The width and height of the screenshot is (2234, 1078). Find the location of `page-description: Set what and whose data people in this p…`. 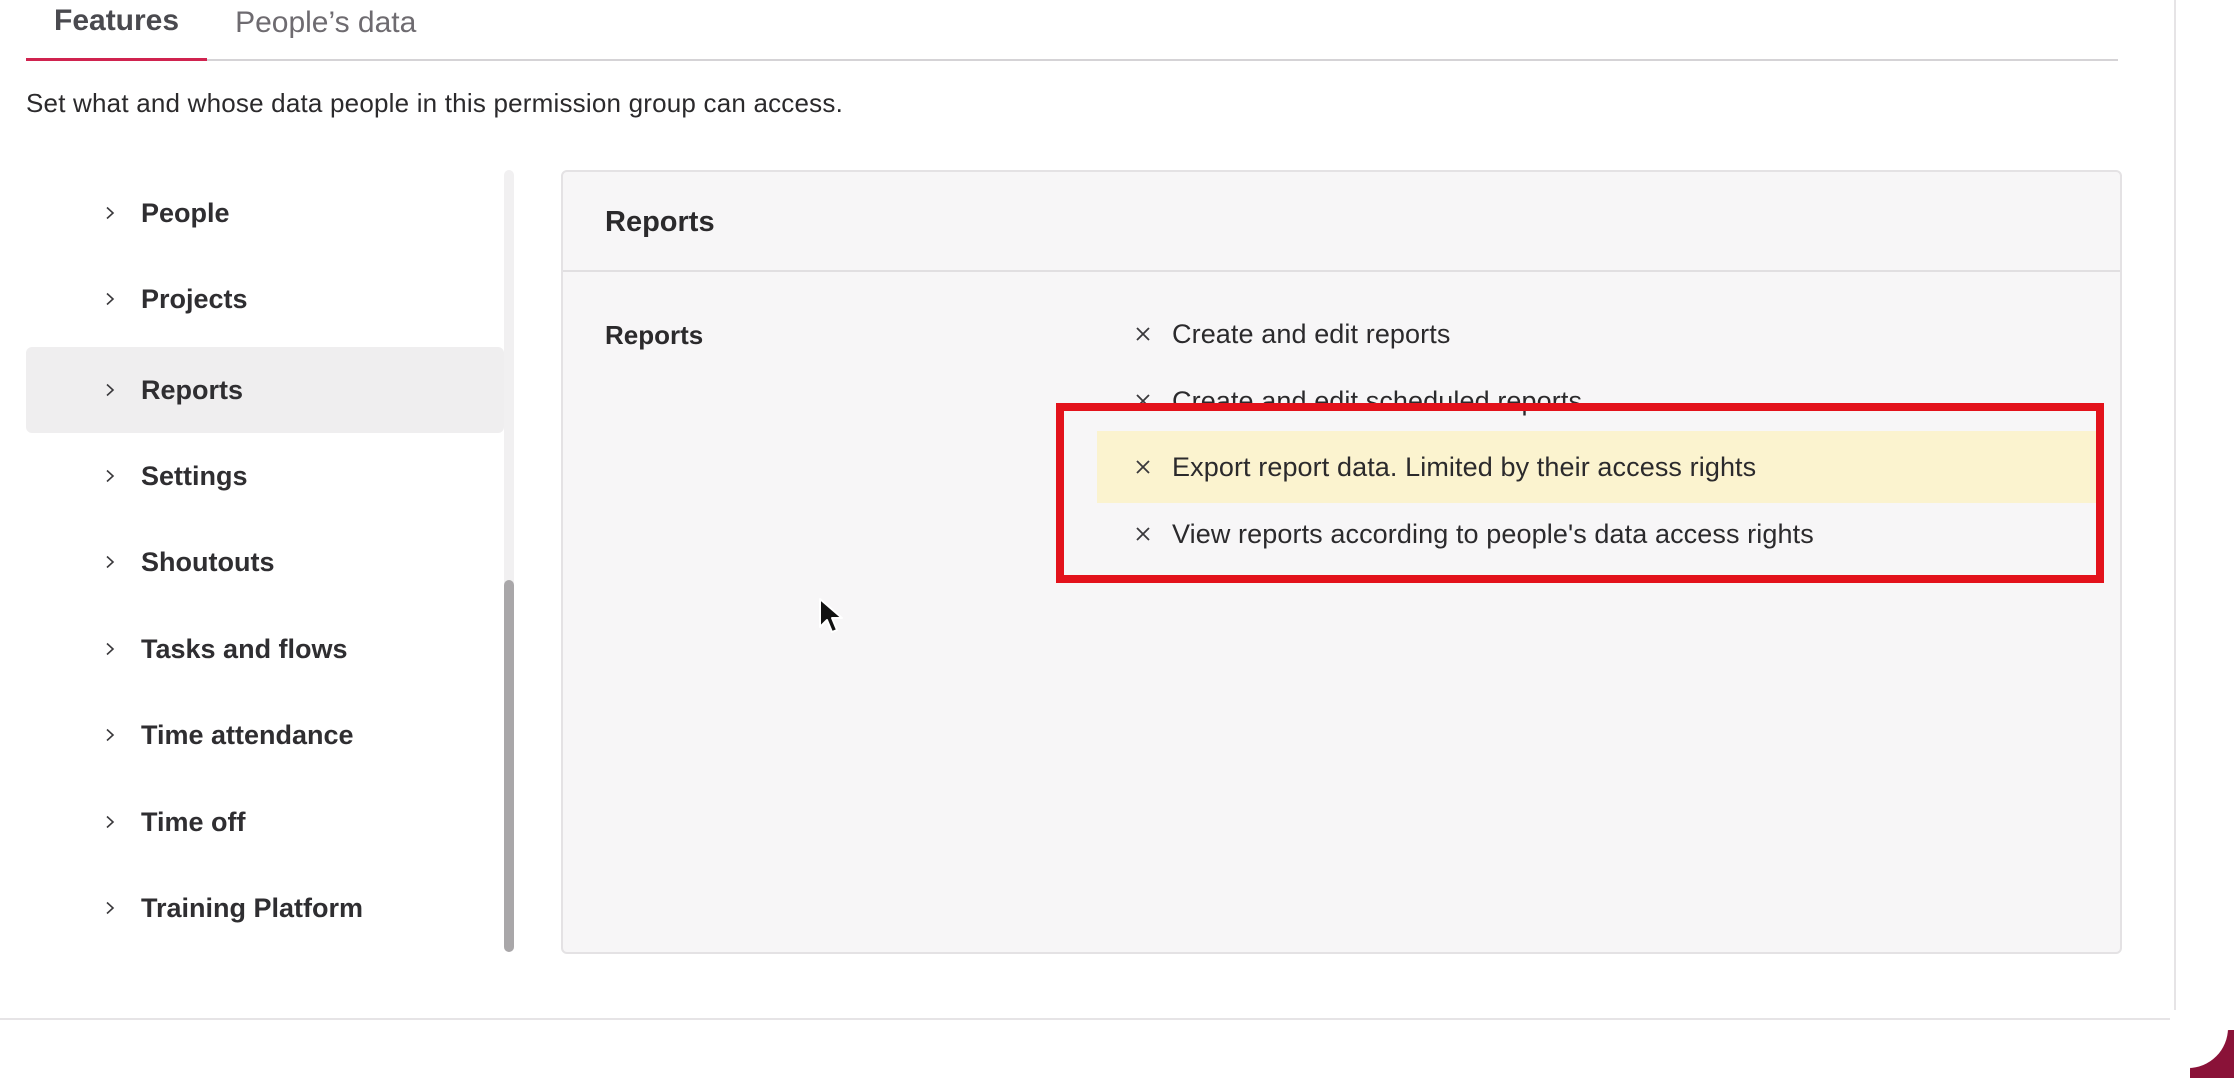

page-description: Set what and whose data people in this p… is located at coordinates (434, 103).